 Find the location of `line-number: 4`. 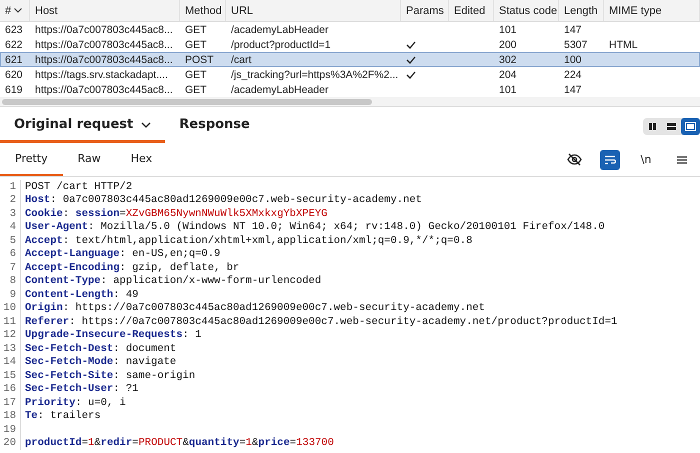

line-number: 4 is located at coordinates (10, 227).